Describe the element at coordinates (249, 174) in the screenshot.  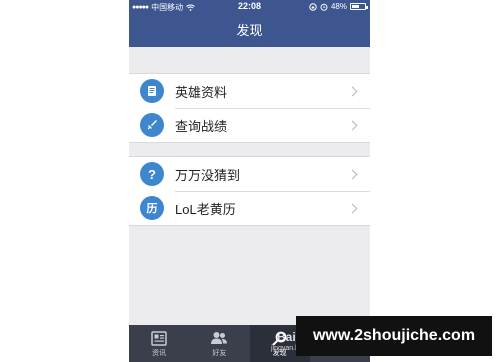
I see `menu-item-never-guessed: ? 万万没猜到` at that location.